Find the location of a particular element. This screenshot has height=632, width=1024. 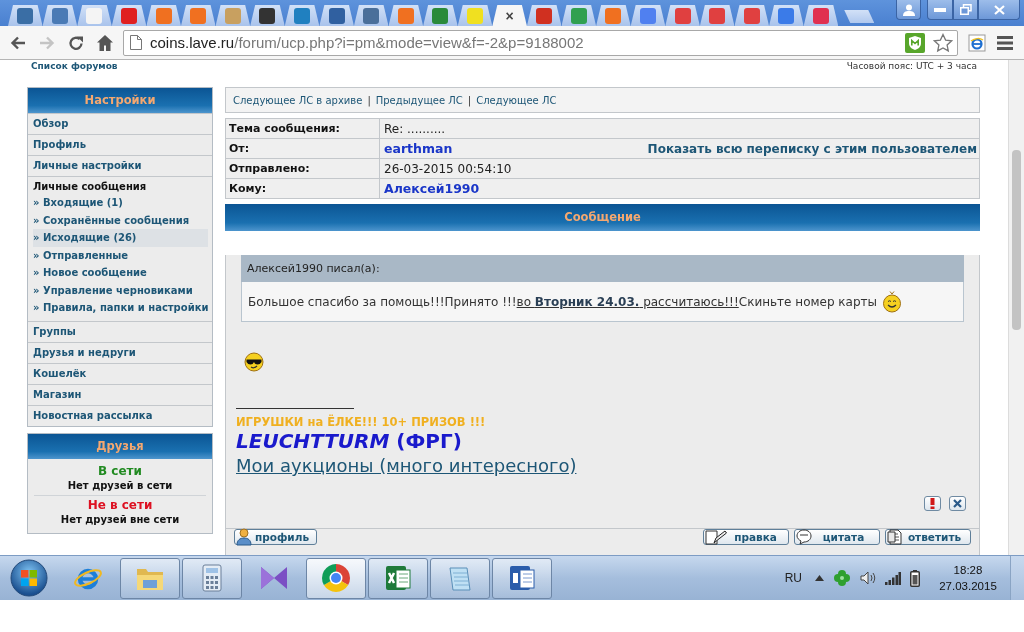

pencil-icon is located at coordinates (716, 537).